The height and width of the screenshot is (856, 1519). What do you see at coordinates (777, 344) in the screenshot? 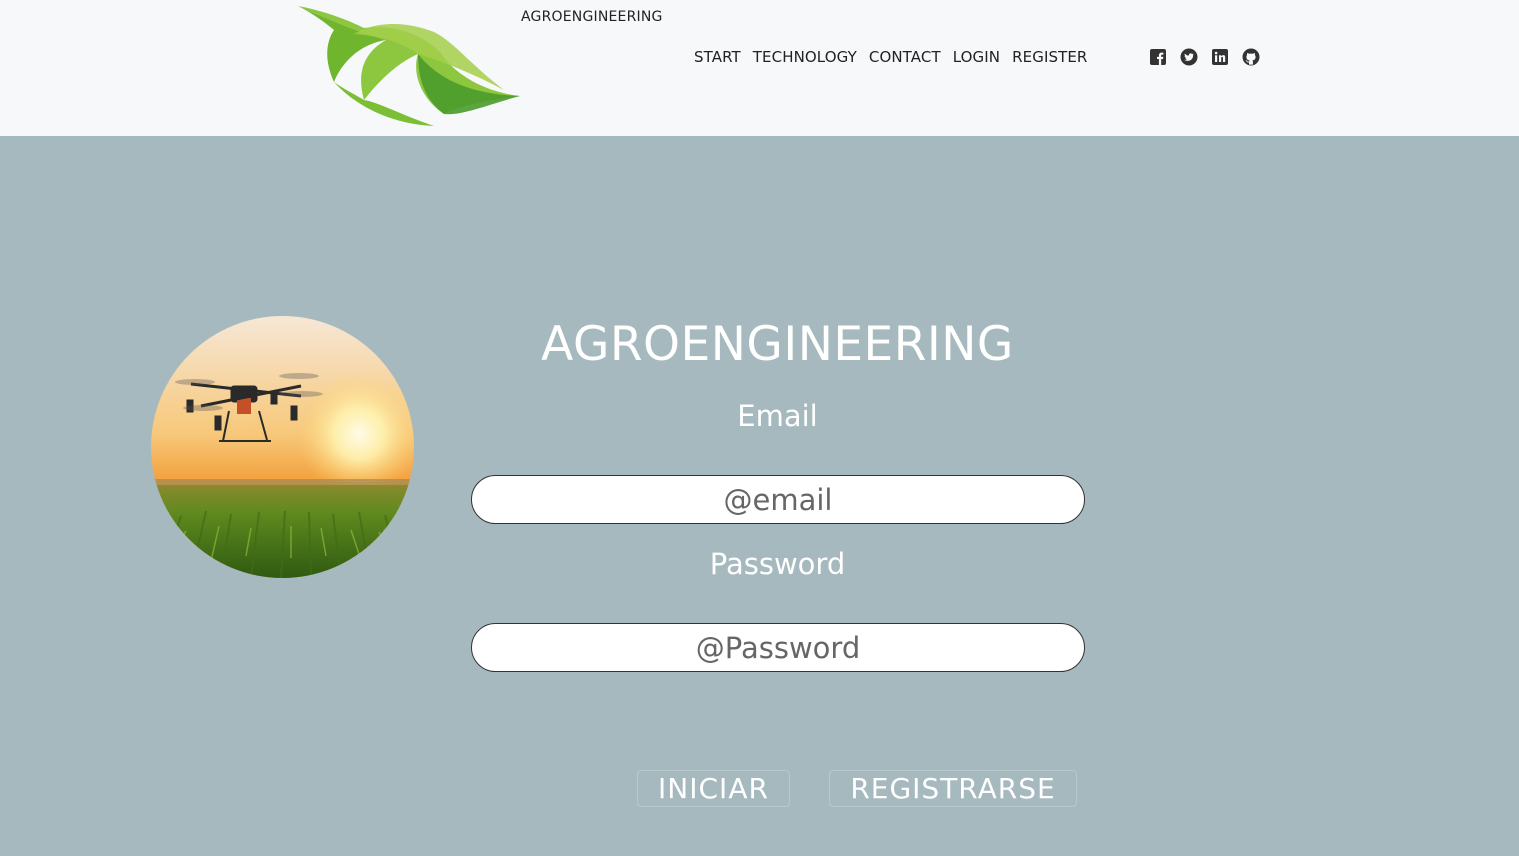
I see `page-title: AGROENGINEERING` at bounding box center [777, 344].